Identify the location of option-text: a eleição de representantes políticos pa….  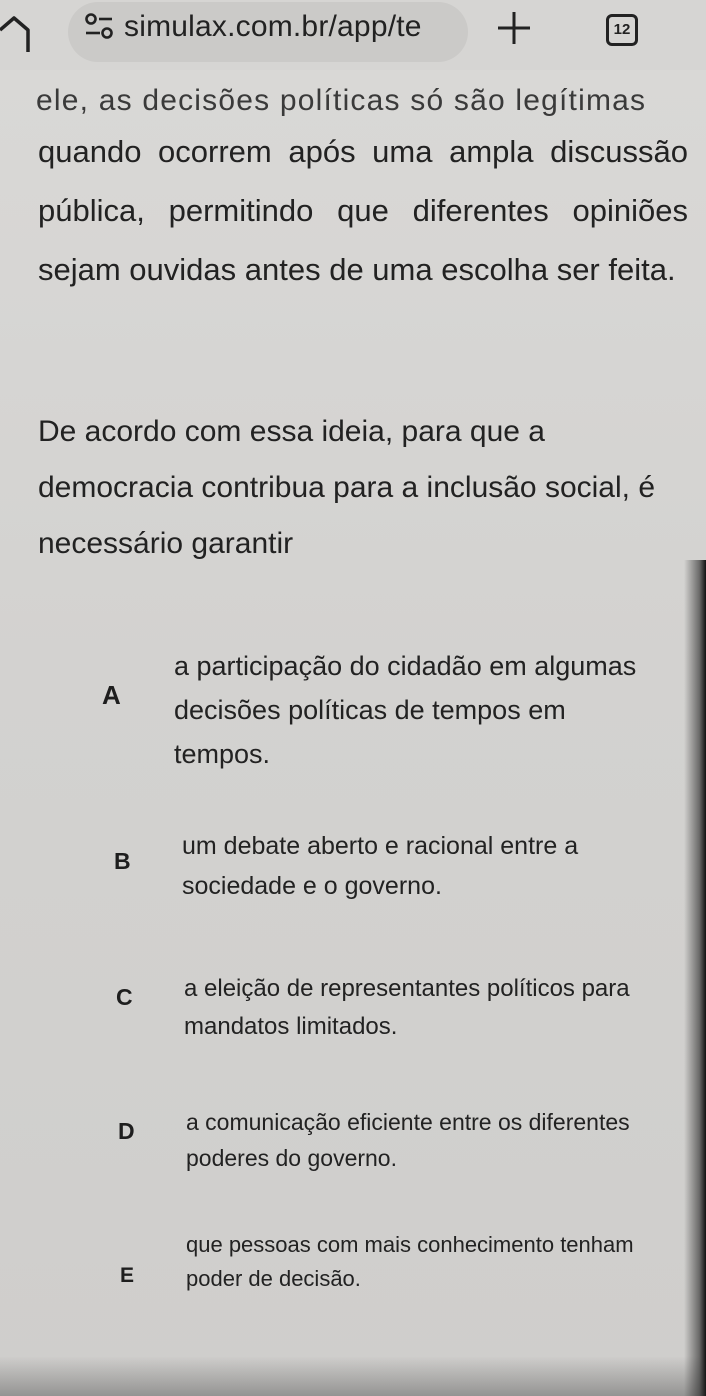
(407, 1007).